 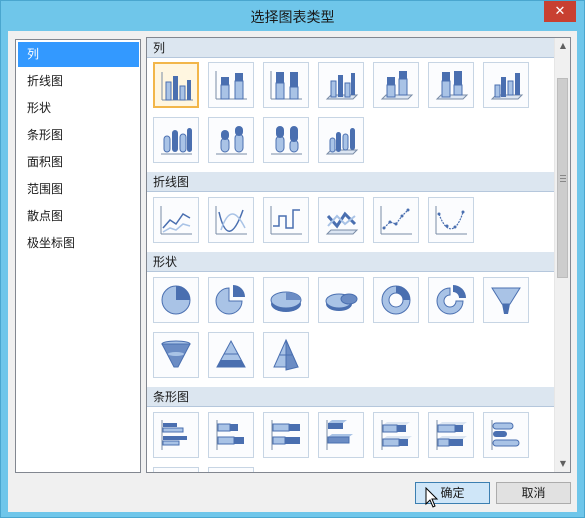 I want to click on section-header-shape: 形状, so click(x=352, y=262).